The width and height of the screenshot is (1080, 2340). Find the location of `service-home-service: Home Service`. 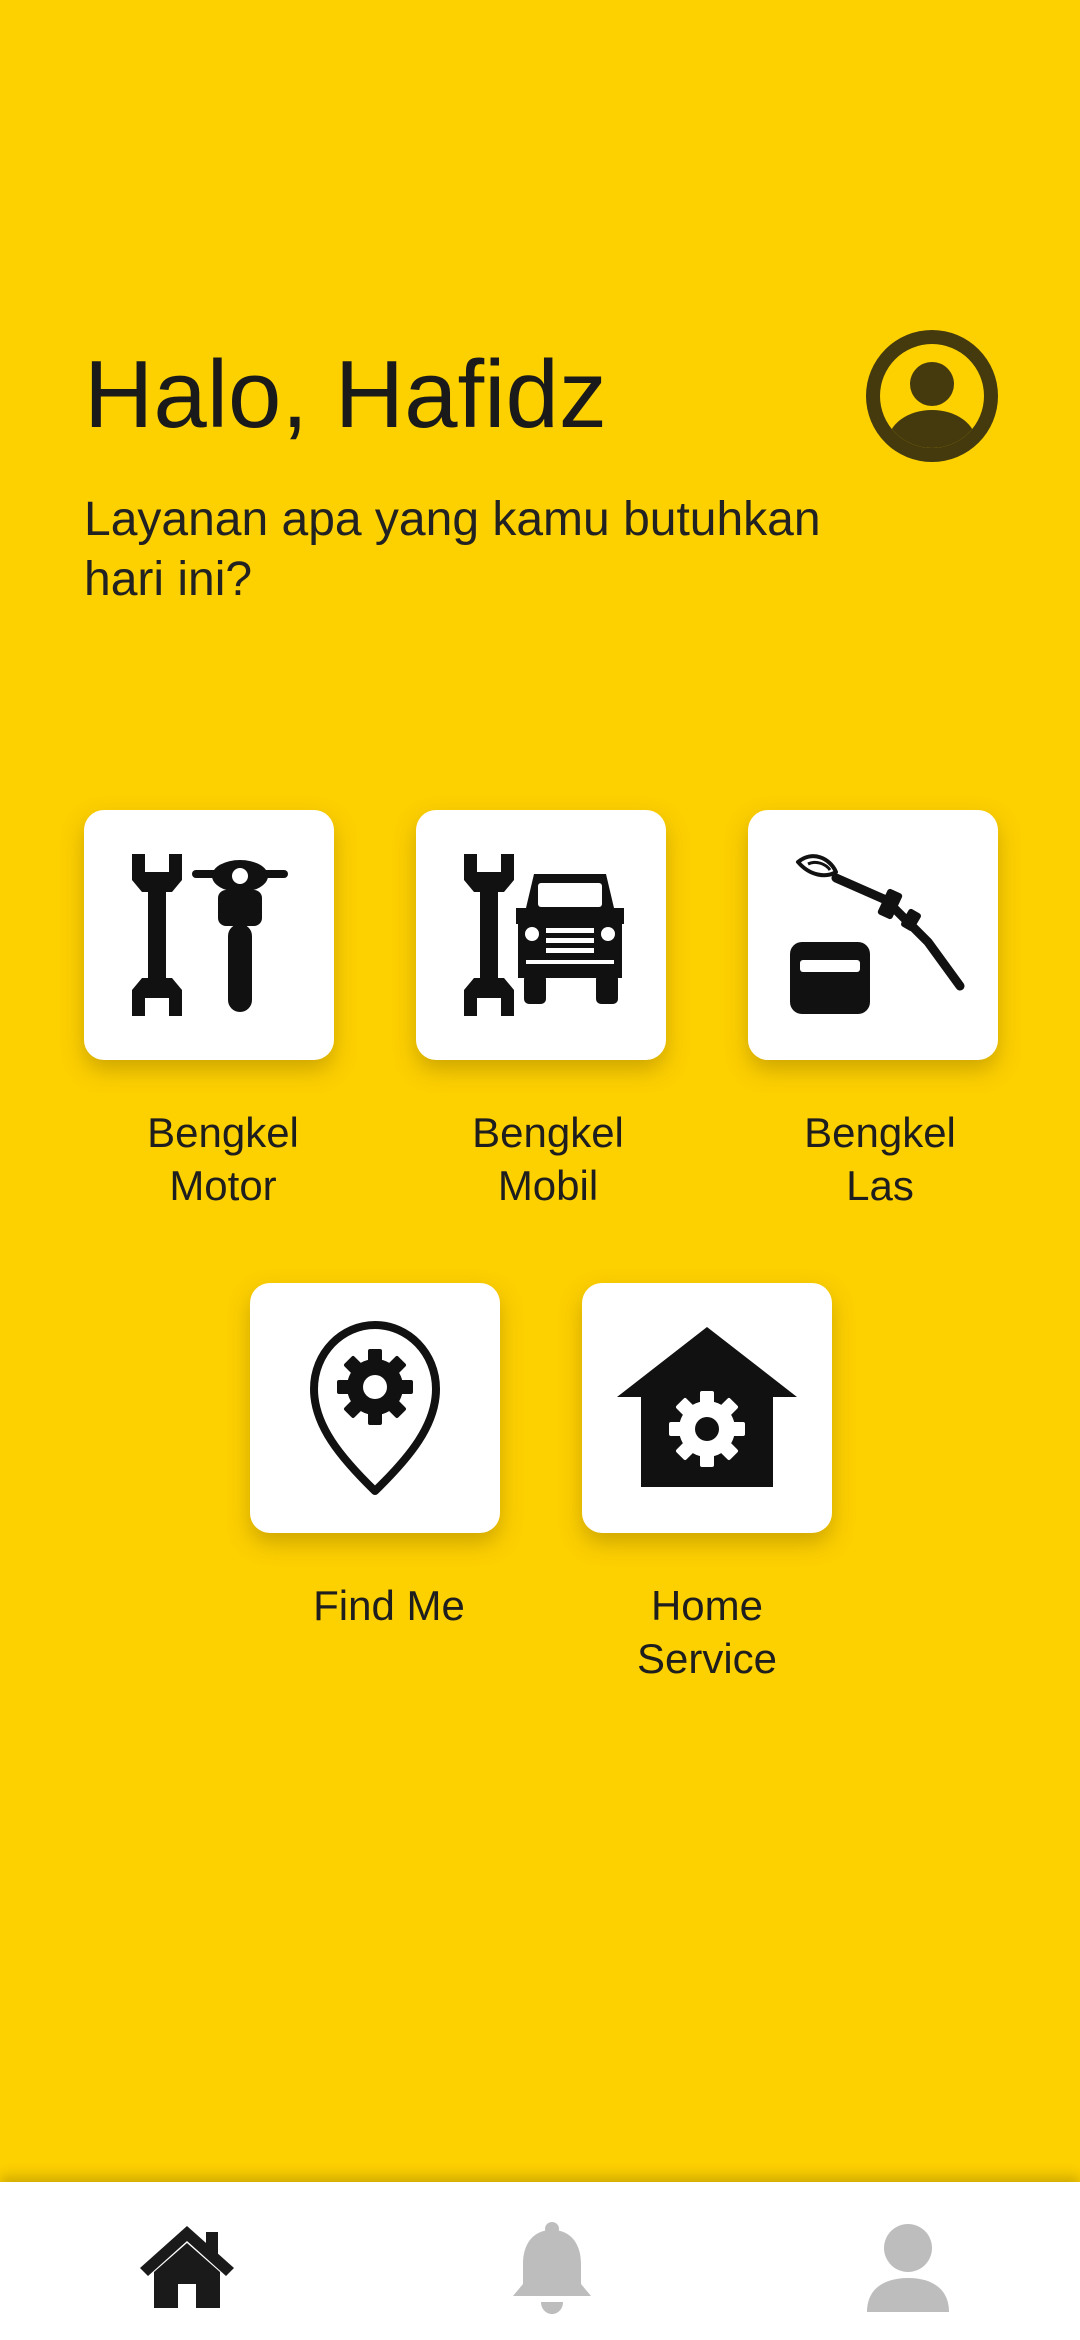

service-home-service: Home Service is located at coordinates (707, 1484).